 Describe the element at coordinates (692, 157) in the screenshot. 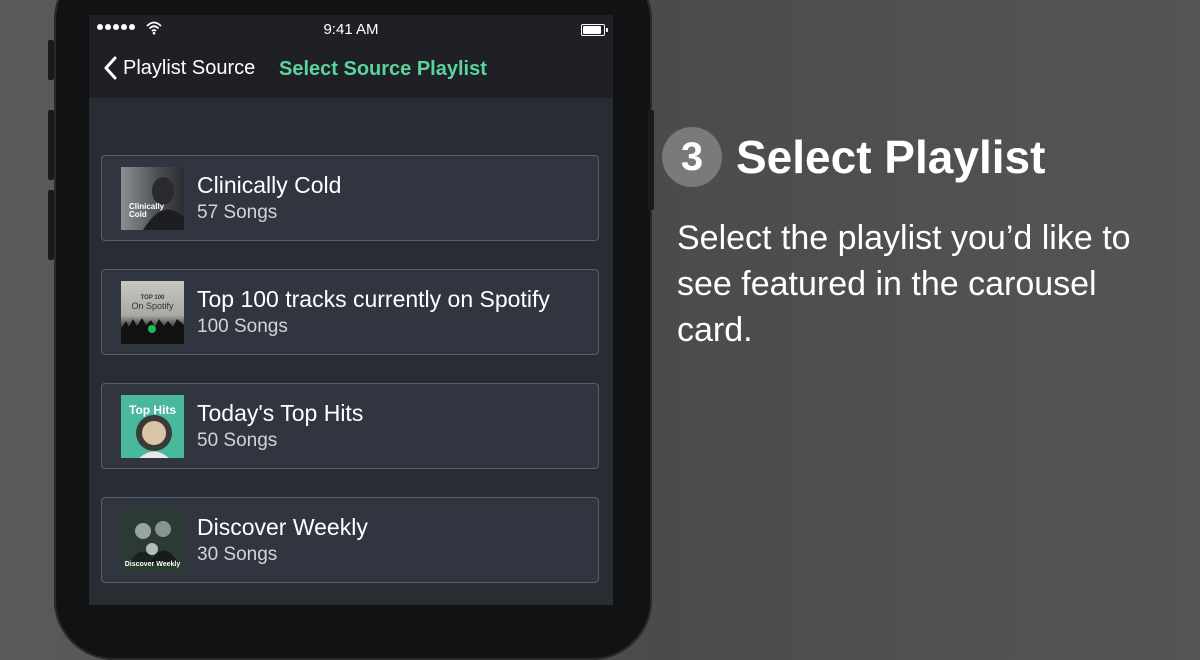

I see `step-number-badge: 3` at that location.